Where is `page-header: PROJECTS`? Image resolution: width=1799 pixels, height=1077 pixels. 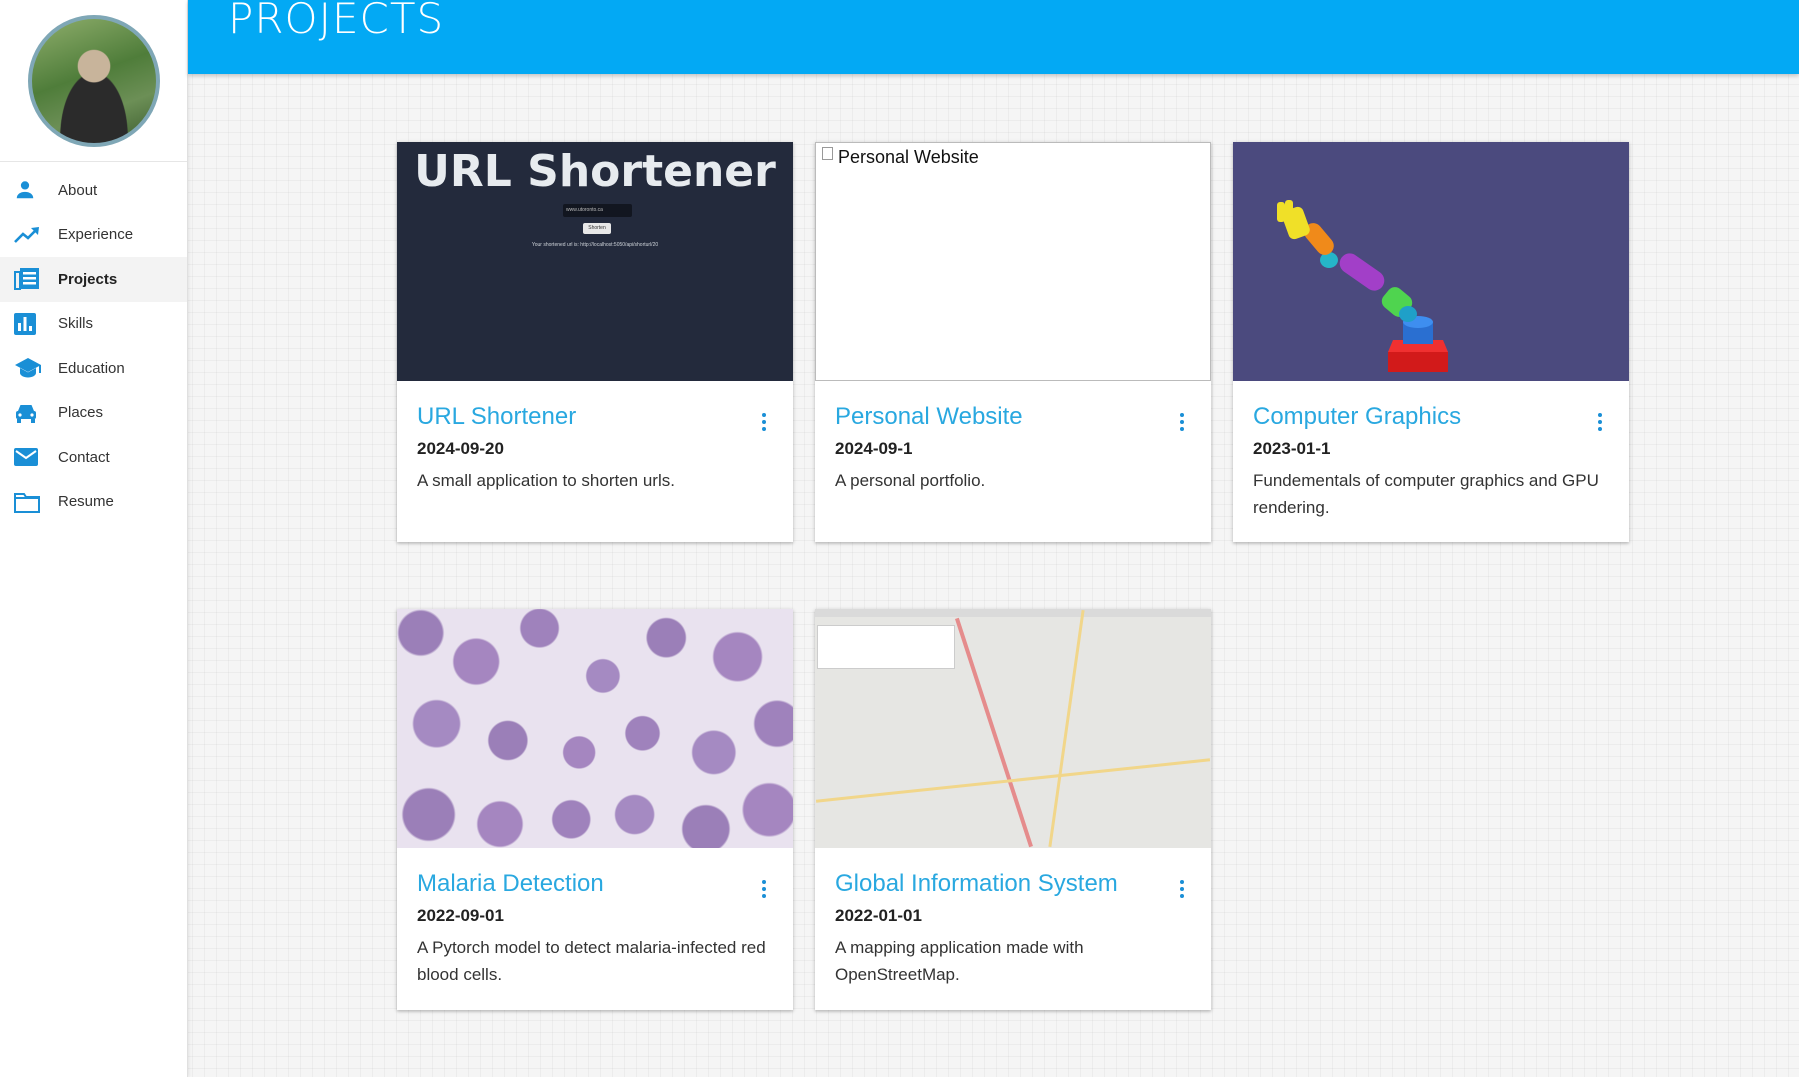
page-header: PROJECTS is located at coordinates (993, 37).